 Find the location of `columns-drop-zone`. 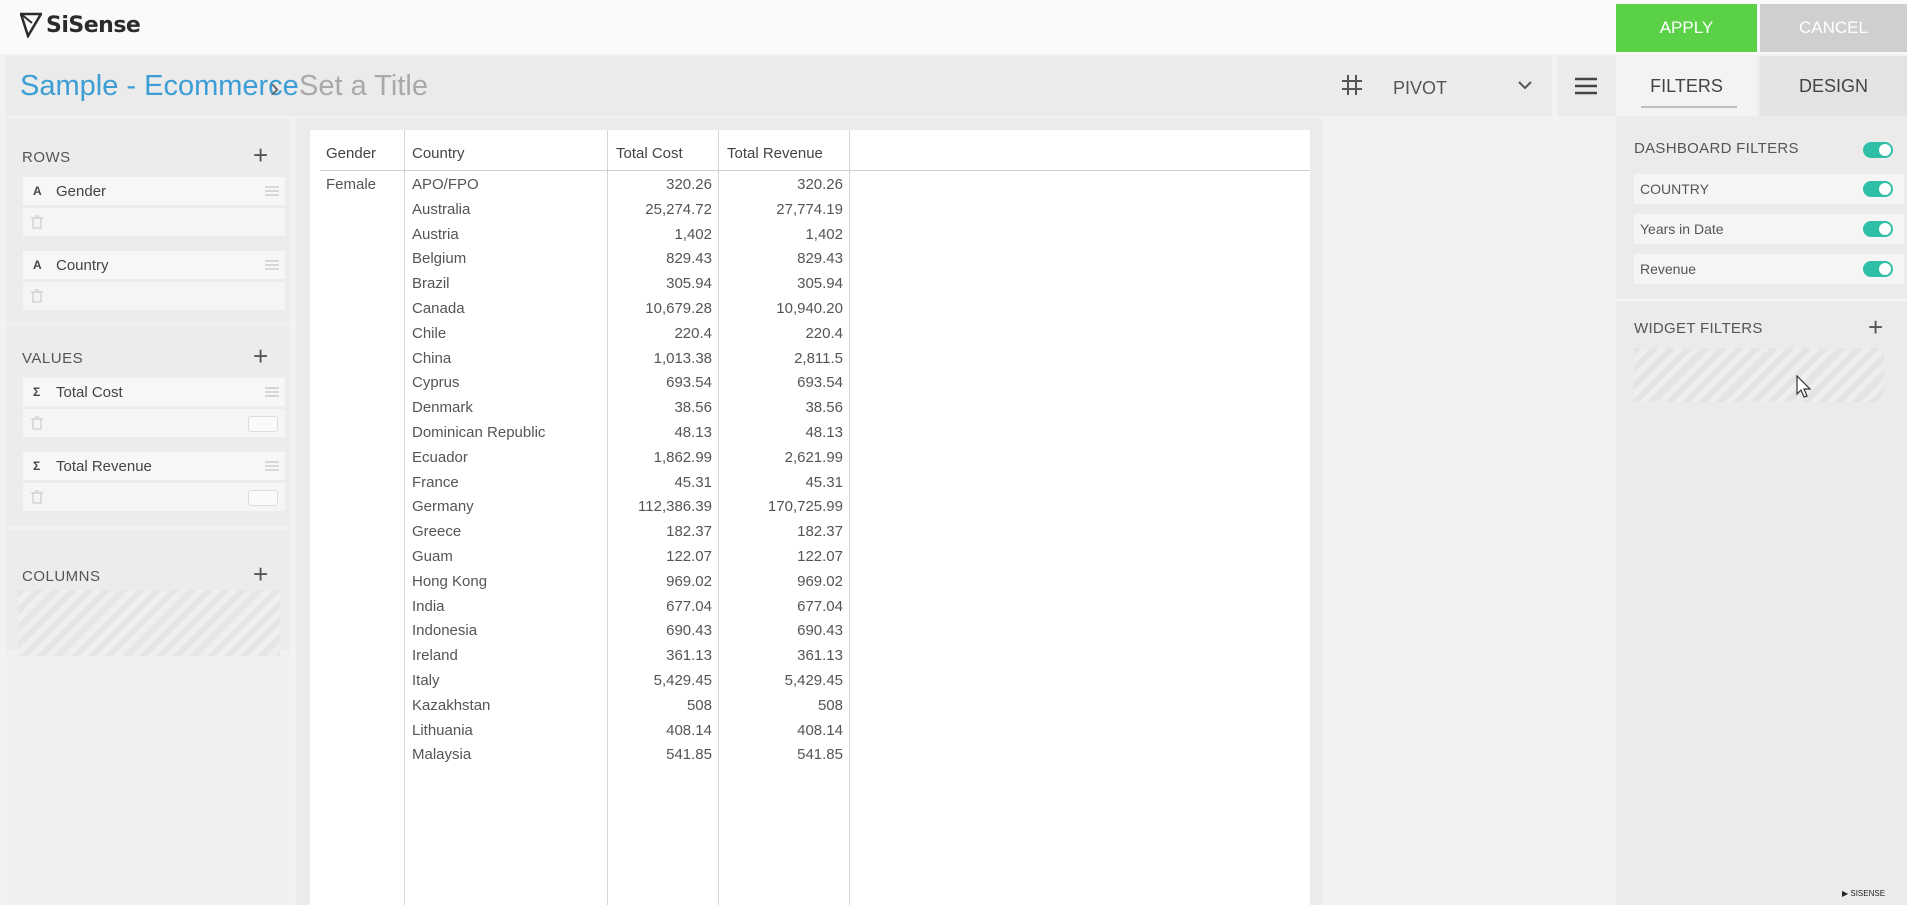

columns-drop-zone is located at coordinates (149, 623).